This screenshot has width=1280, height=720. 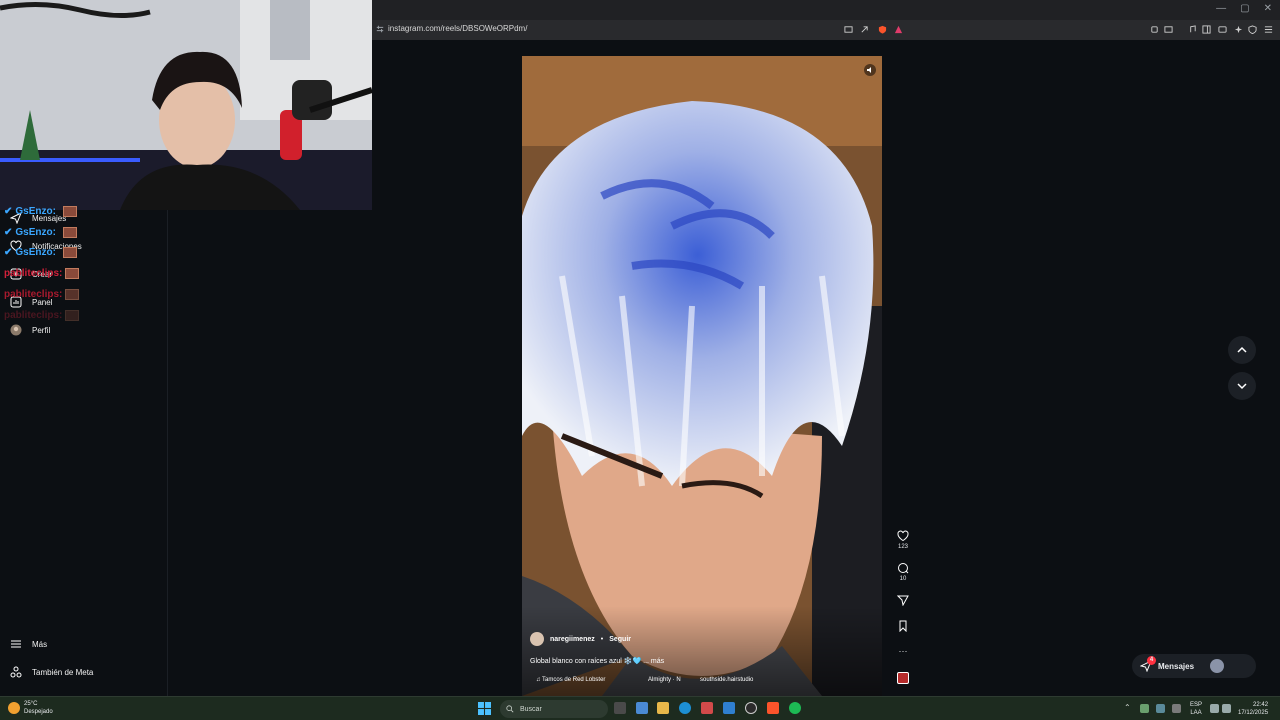 I want to click on microphone-icon, so click(x=1176, y=708).